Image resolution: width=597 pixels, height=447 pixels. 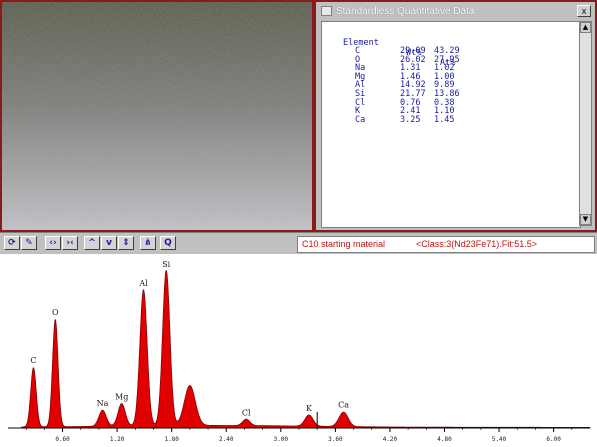 What do you see at coordinates (584, 11) in the screenshot?
I see `close-icon: x` at bounding box center [584, 11].